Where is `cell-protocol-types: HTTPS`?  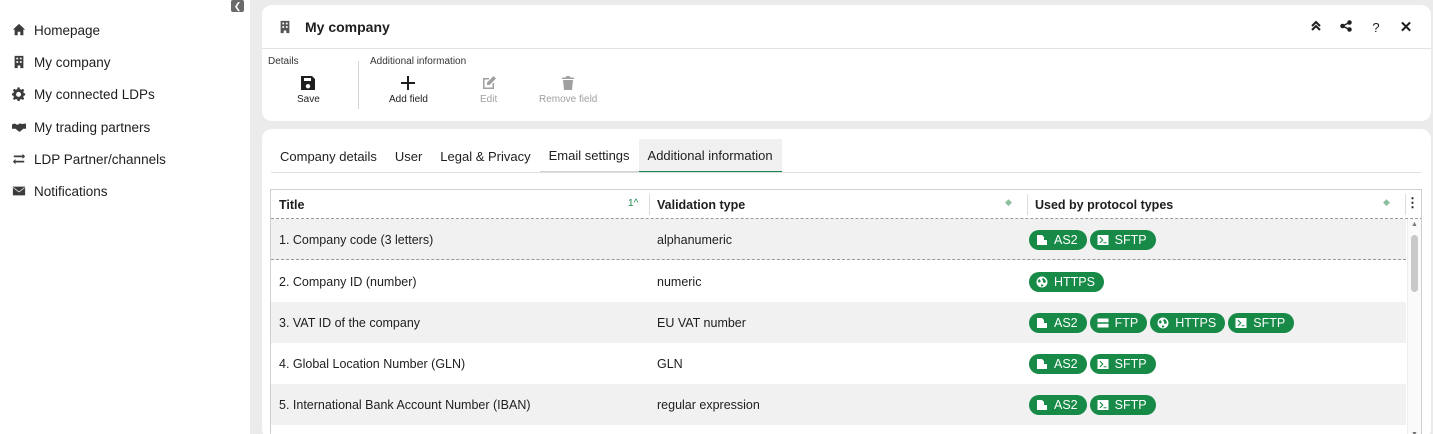 cell-protocol-types: HTTPS is located at coordinates (1066, 281).